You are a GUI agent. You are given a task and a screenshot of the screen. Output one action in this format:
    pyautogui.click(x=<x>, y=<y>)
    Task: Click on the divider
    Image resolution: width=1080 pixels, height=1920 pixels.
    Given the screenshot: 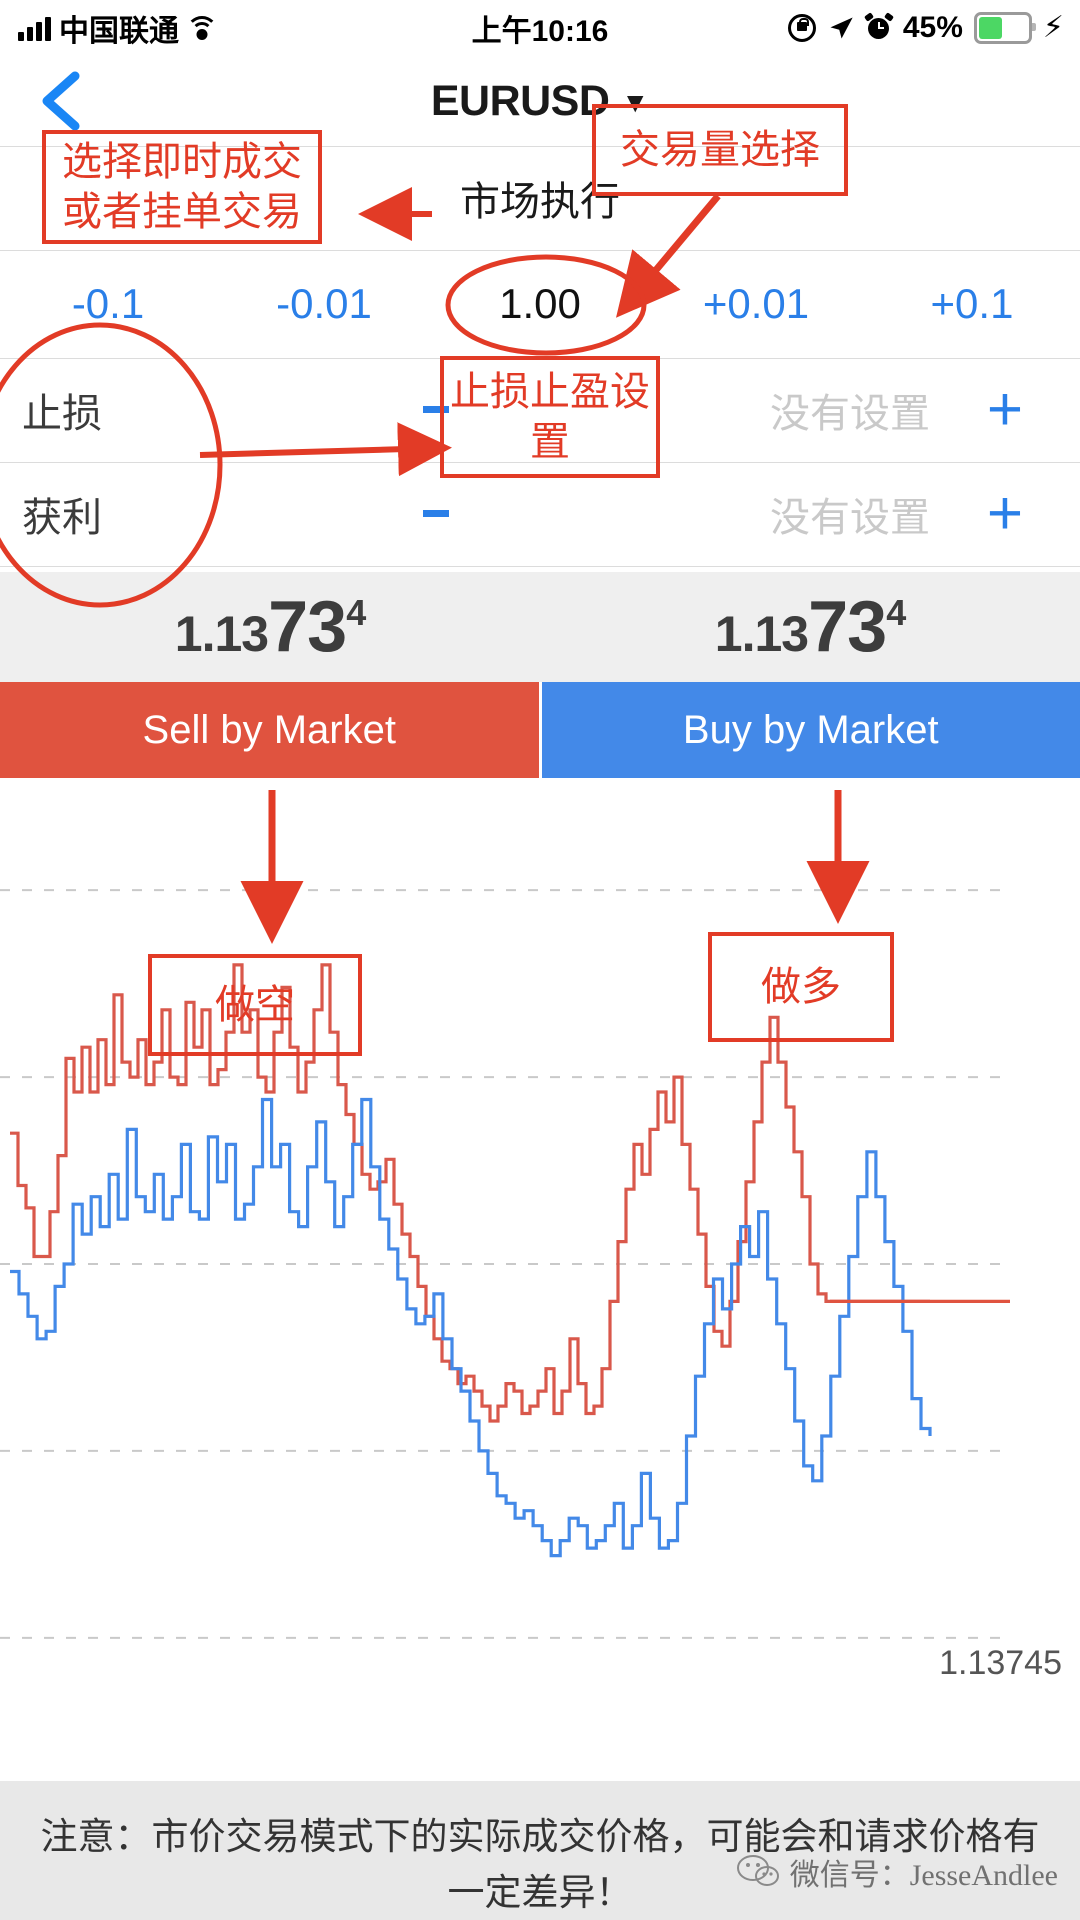 What is the action you would take?
    pyautogui.click(x=540, y=566)
    